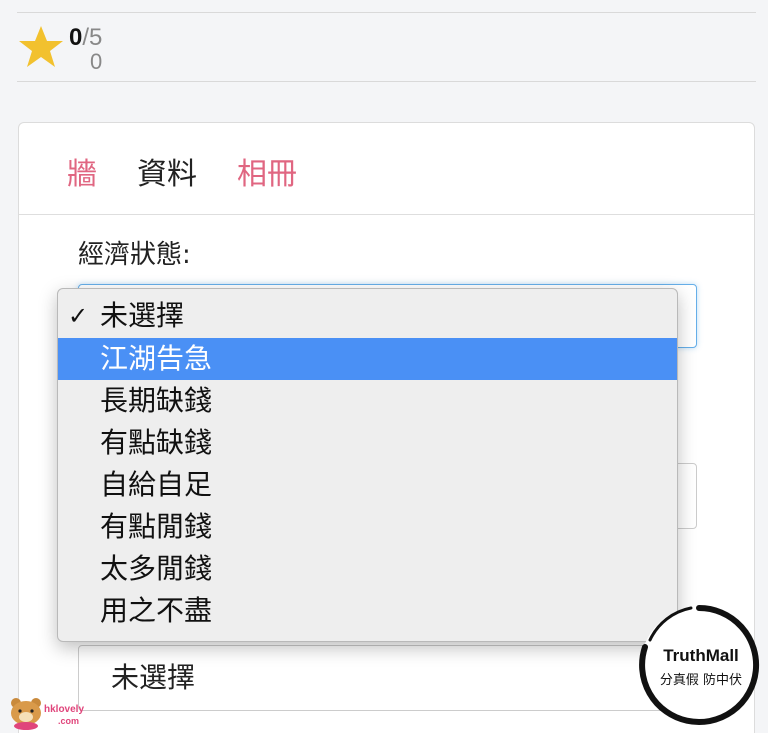 The image size is (768, 733). I want to click on truthmall-title: TruthMall, so click(701, 655).